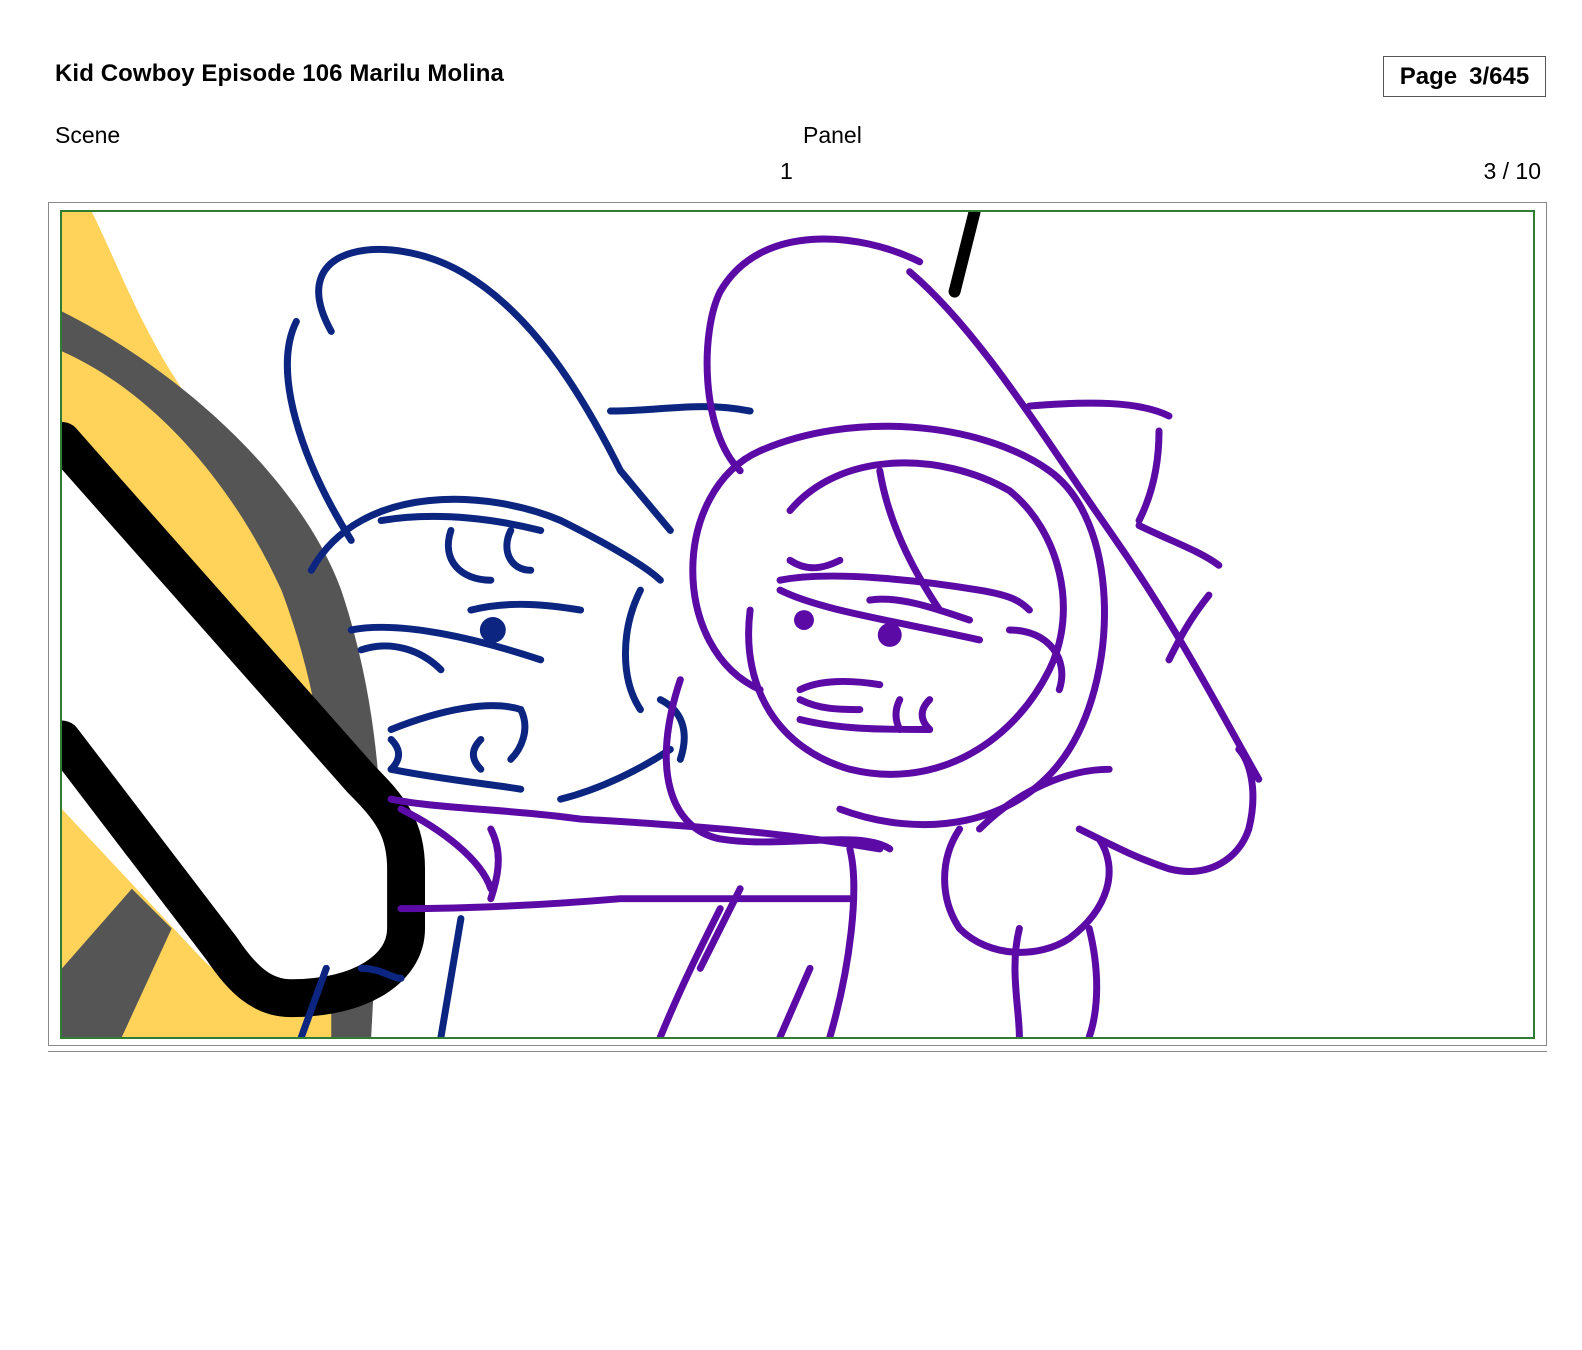 The image size is (1582, 1350). I want to click on left-character-eye, so click(492, 630).